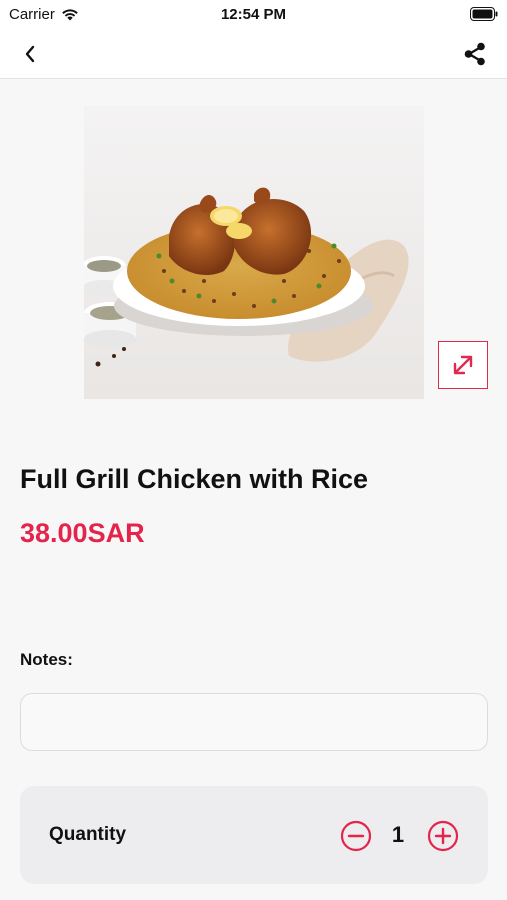 The image size is (507, 900). What do you see at coordinates (254, 722) in the screenshot?
I see `notes-input` at bounding box center [254, 722].